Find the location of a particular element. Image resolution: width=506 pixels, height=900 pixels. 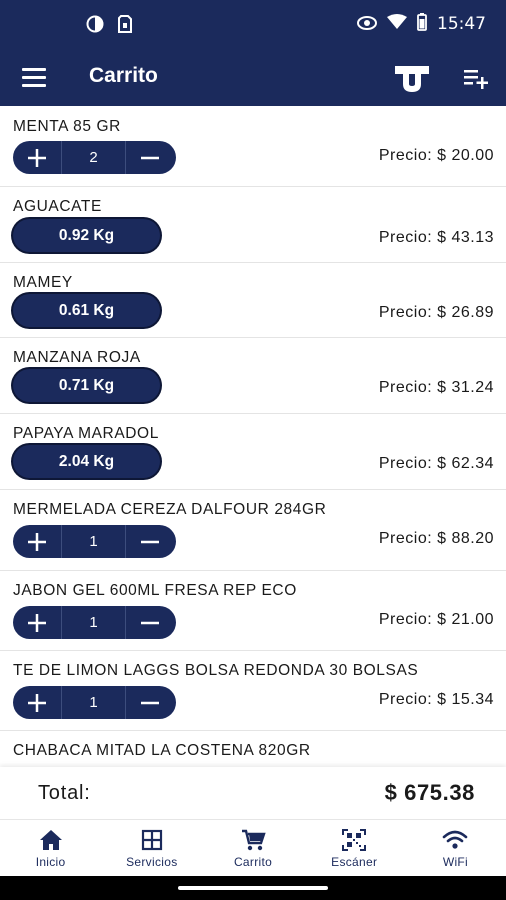

product-name: CHABACA MITAD LA COSTENA 820GR is located at coordinates (162, 750).